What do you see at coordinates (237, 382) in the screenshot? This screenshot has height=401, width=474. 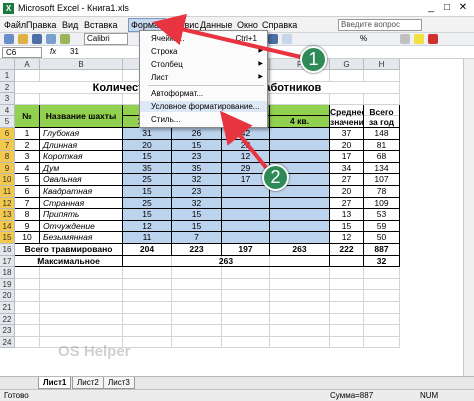 I see `sheet-tab-bar: Лист1 Лист2 Лист3` at bounding box center [237, 382].